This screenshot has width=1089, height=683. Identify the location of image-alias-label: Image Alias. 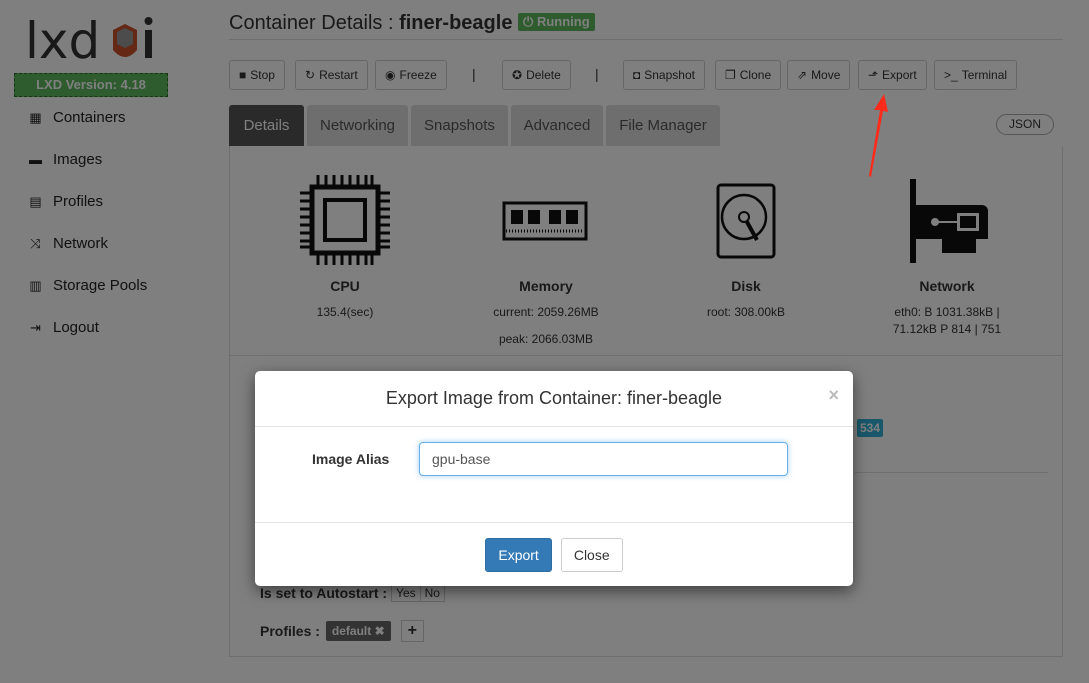
(351, 459).